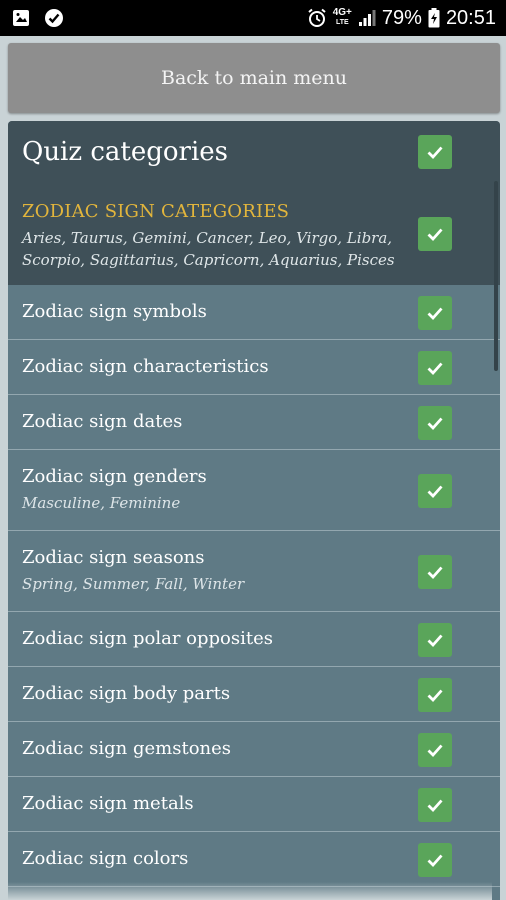  What do you see at coordinates (114, 476) in the screenshot?
I see `category-label: Zodiac sign genders` at bounding box center [114, 476].